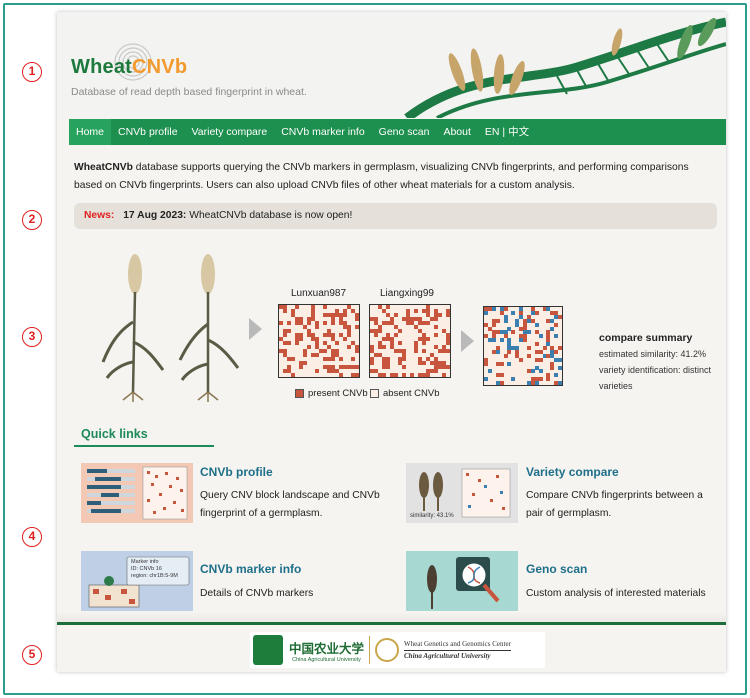  I want to click on news-label: News:, so click(99, 215).